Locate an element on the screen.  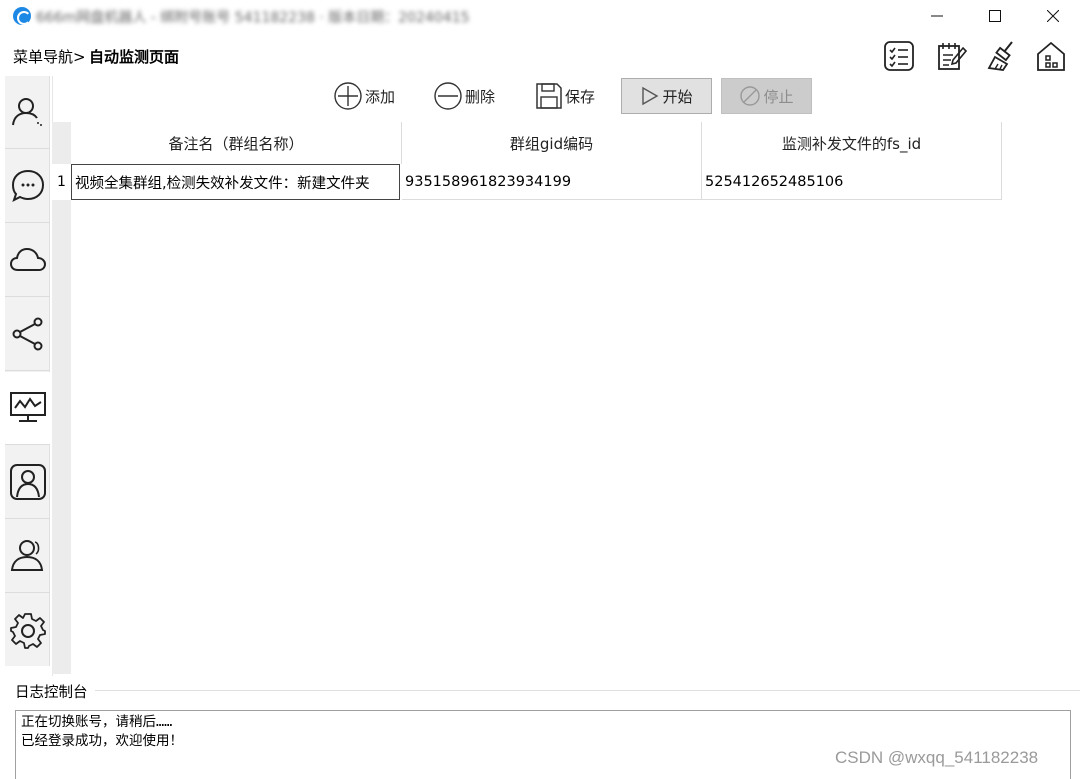
sidebar-item-account is located at coordinates (27, 112).